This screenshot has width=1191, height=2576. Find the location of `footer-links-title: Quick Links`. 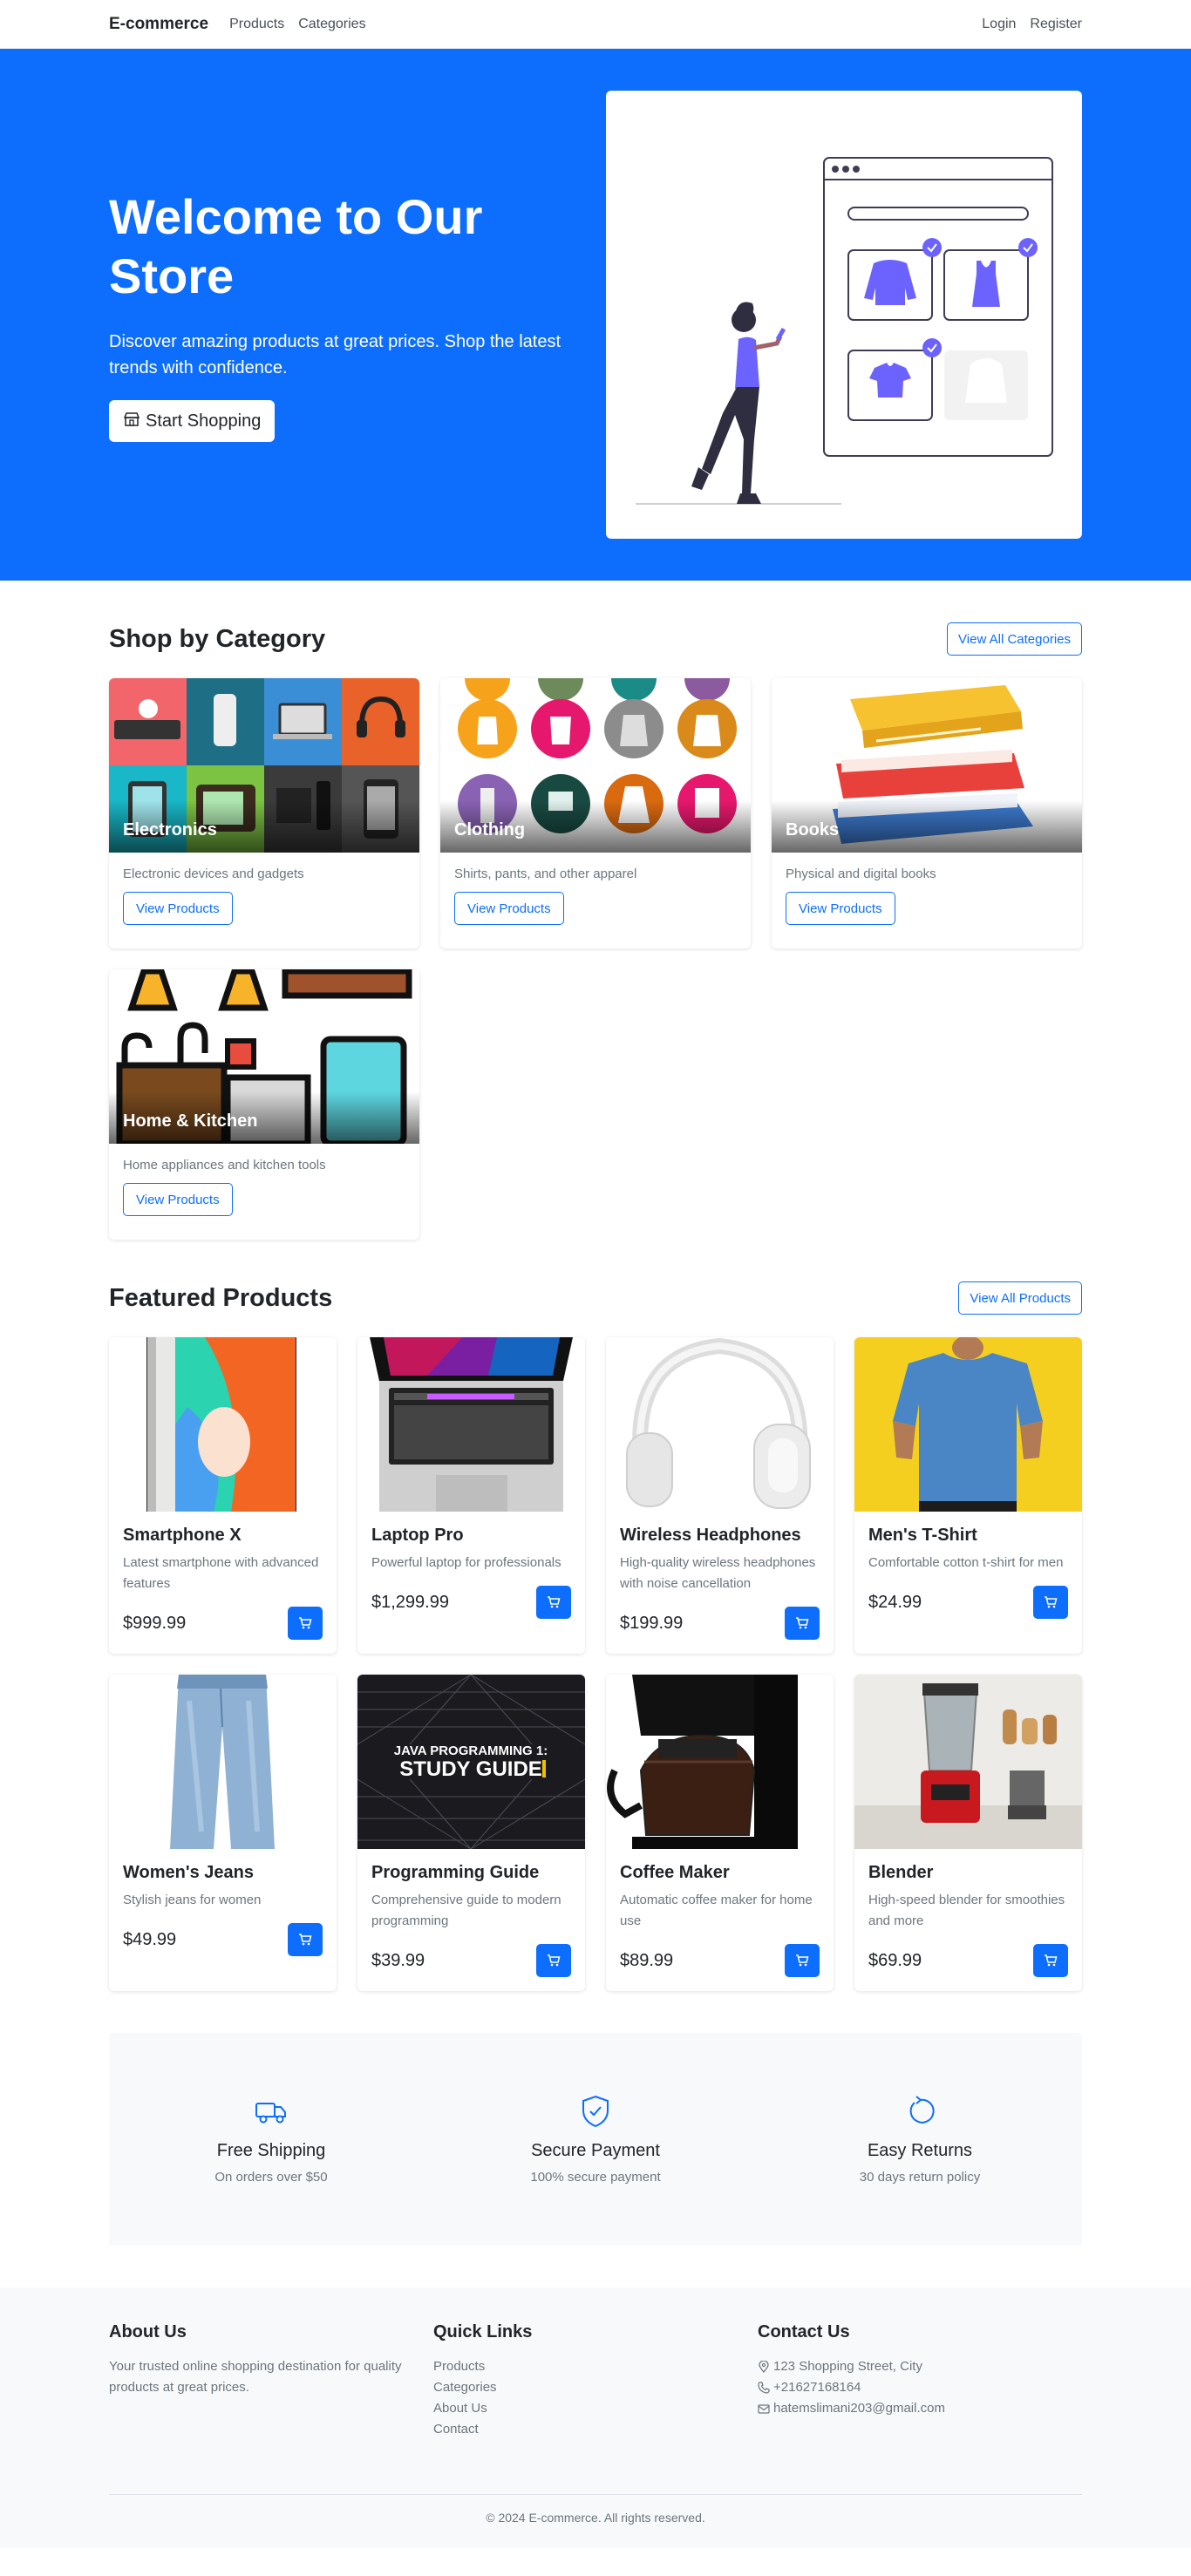

footer-links-title: Quick Links is located at coordinates (483, 2332).